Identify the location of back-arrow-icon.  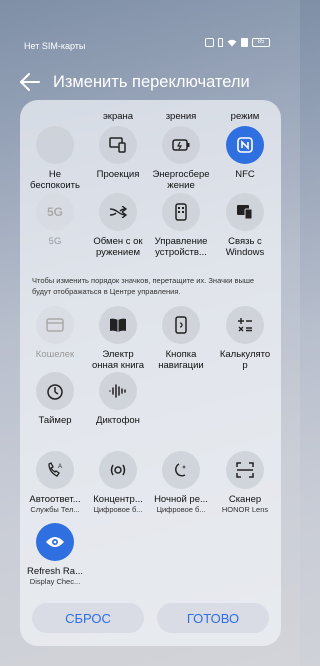
(30, 82).